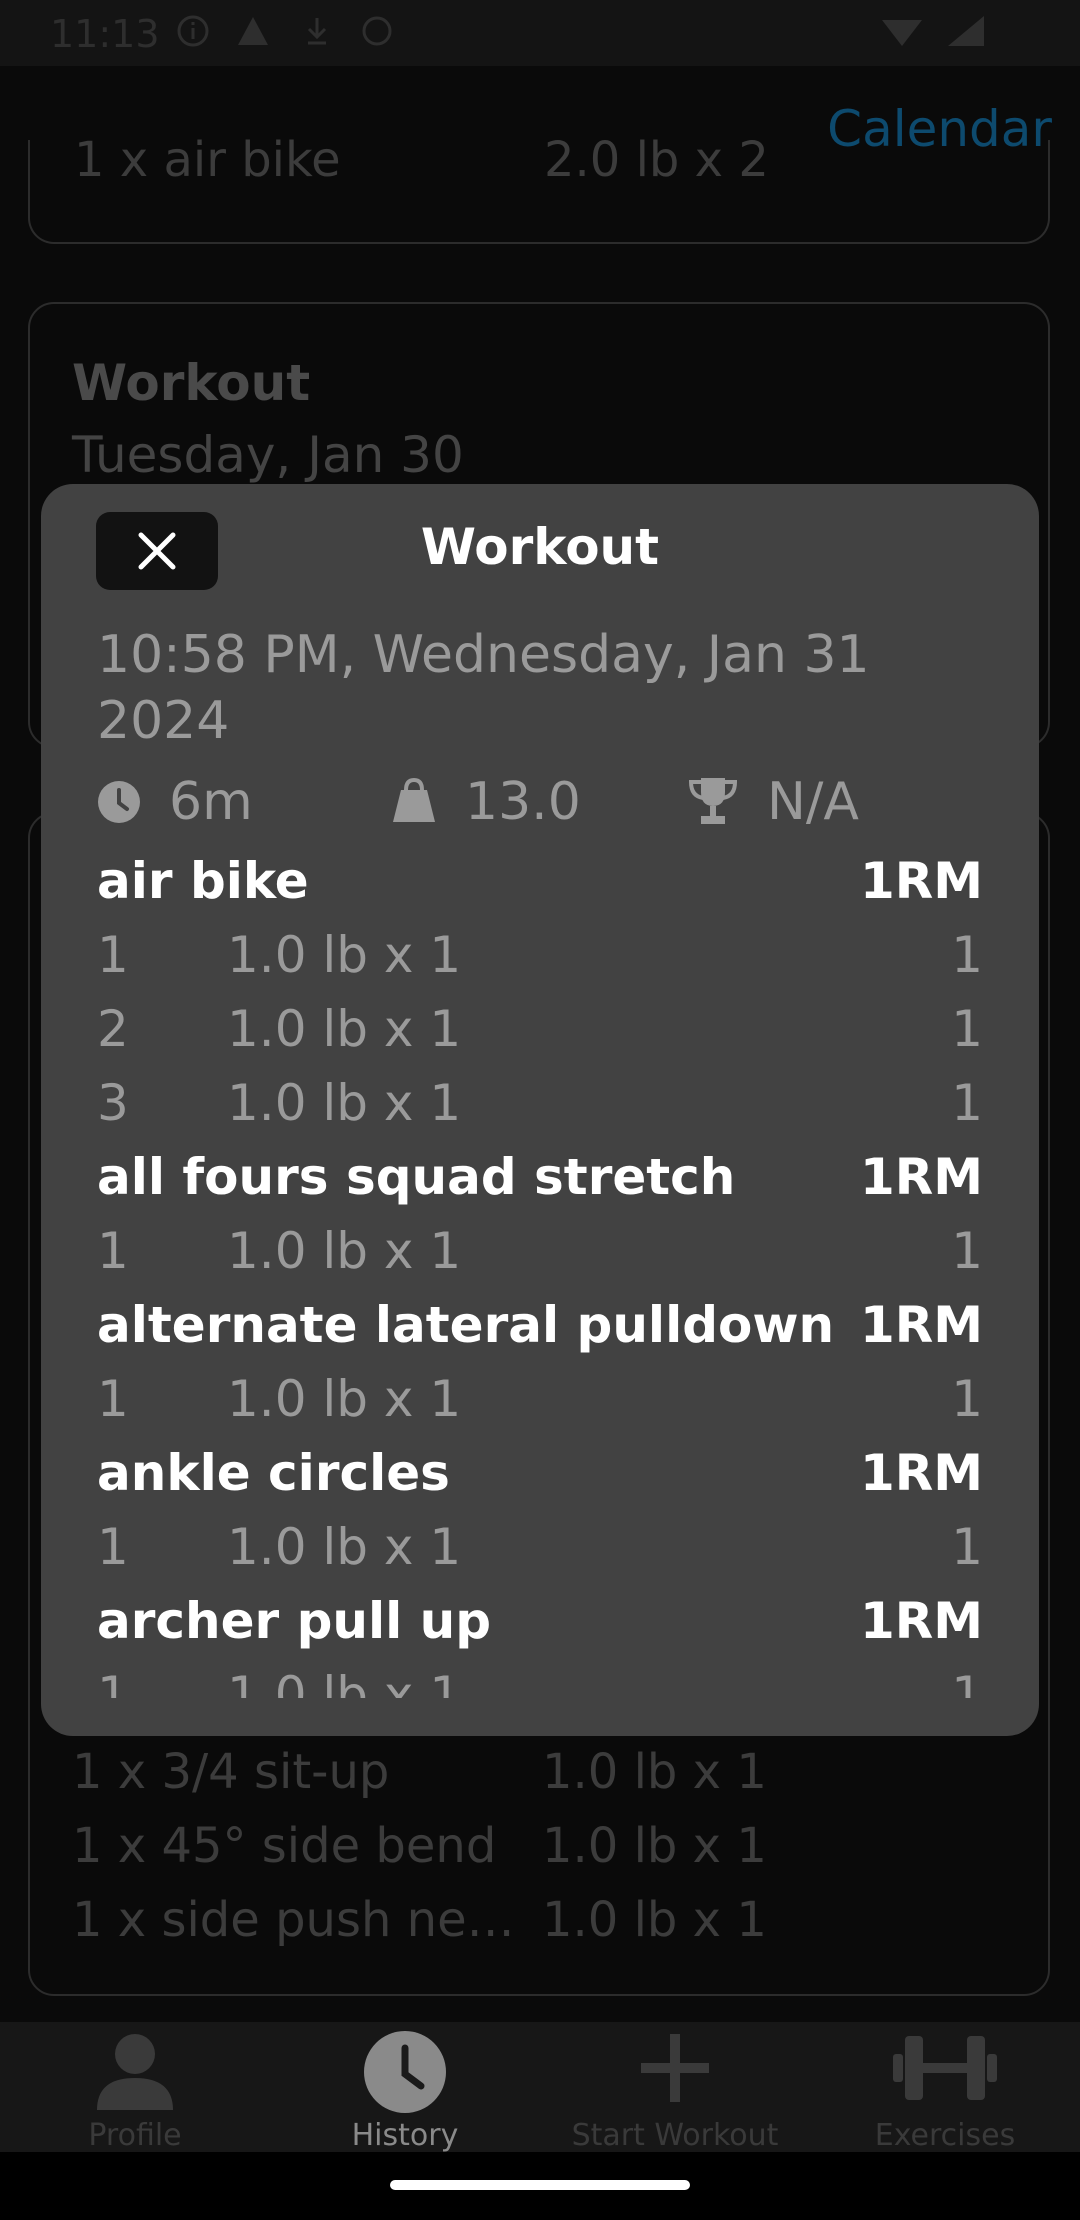  Describe the element at coordinates (539, 188) in the screenshot. I see `history-card: 1 x air bike 2.0 lb x 2` at that location.